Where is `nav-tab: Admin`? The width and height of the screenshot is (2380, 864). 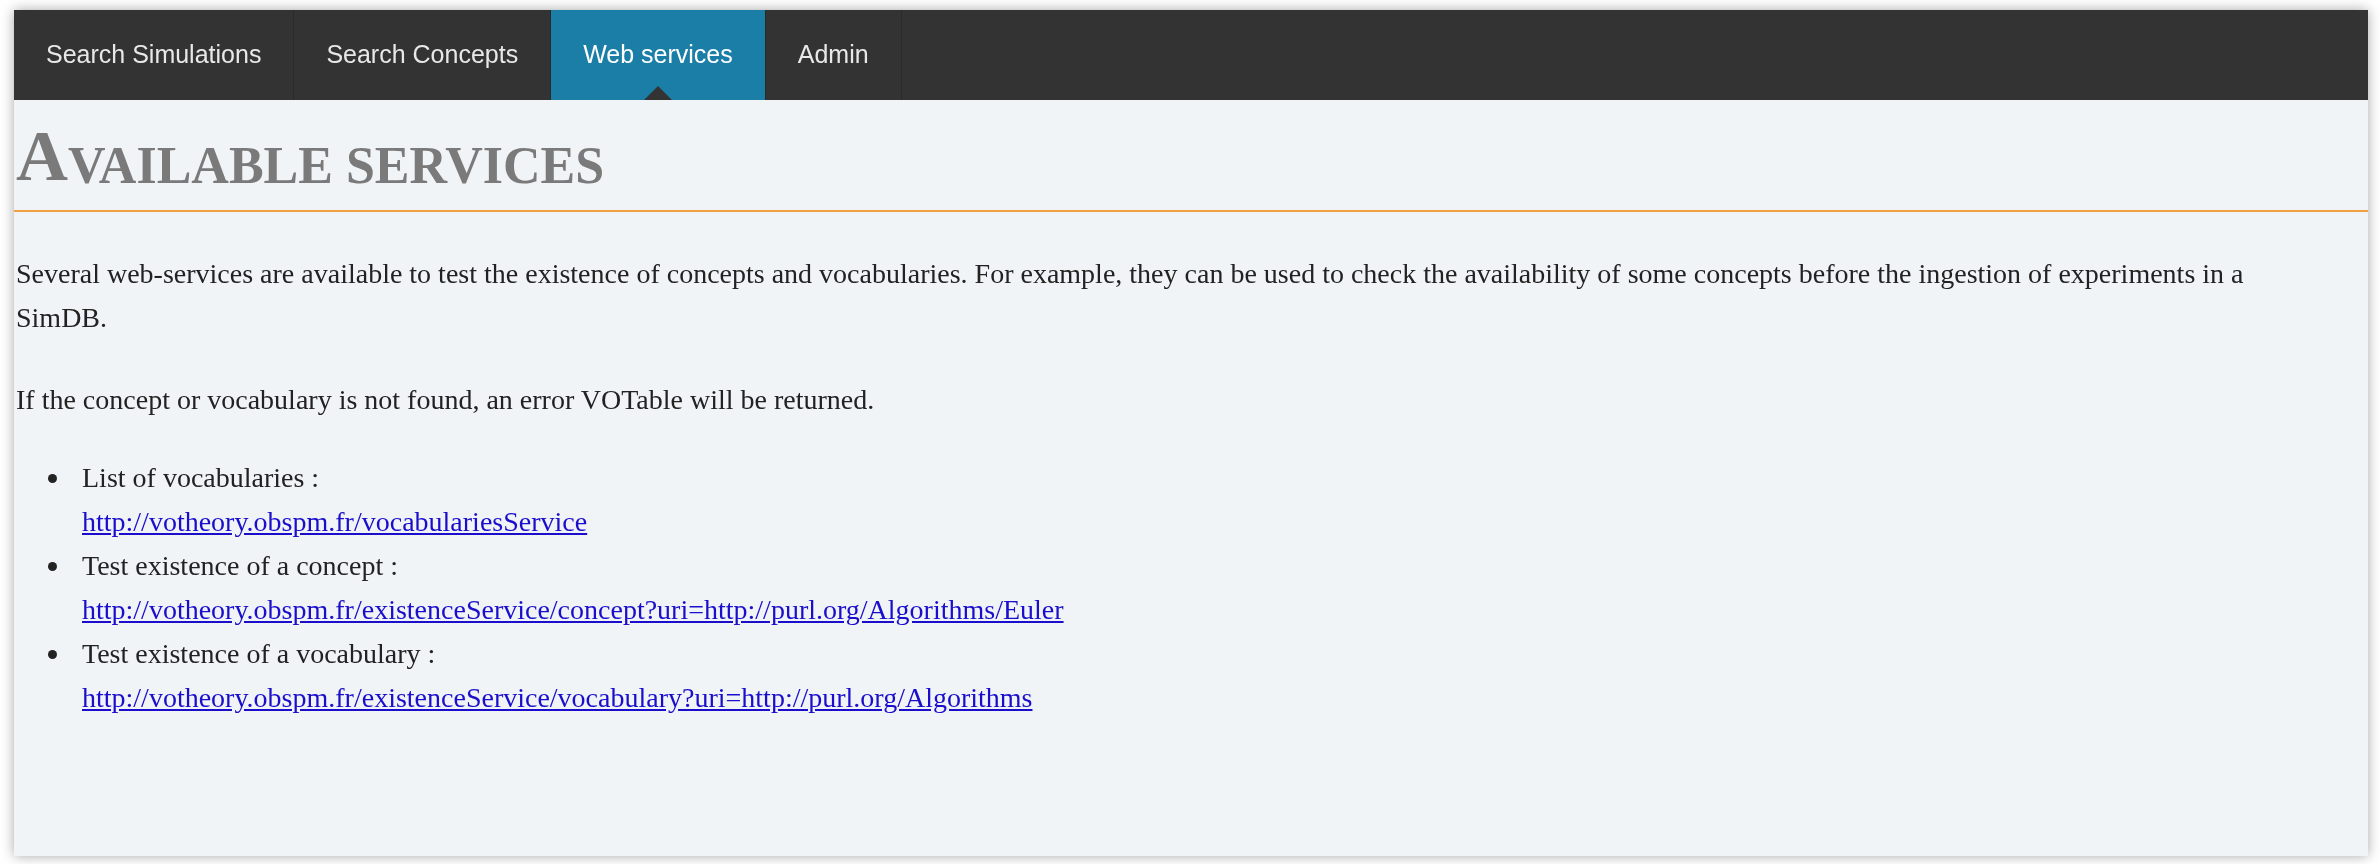 nav-tab: Admin is located at coordinates (833, 55).